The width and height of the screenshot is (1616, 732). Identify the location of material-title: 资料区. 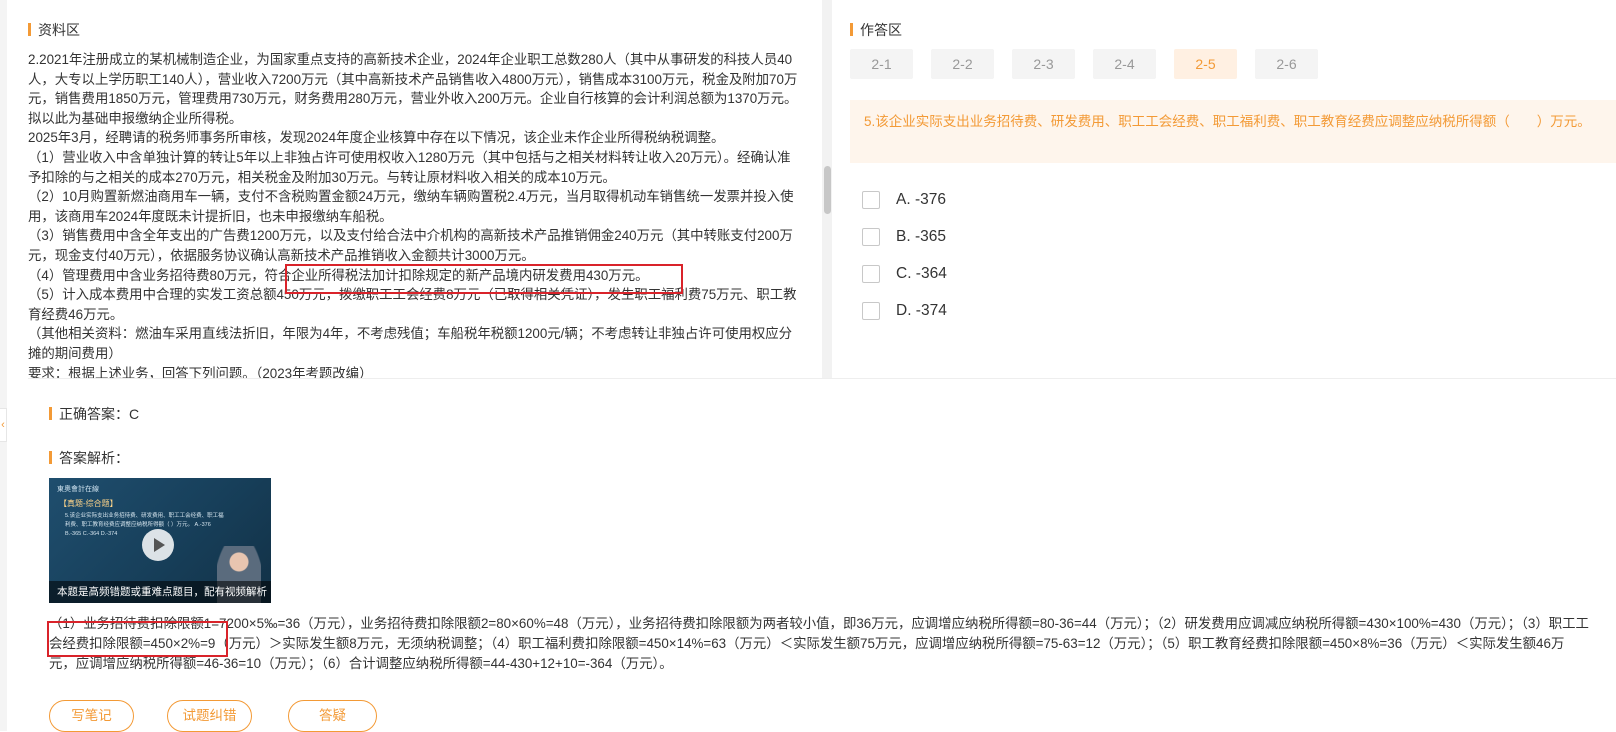
(54, 30).